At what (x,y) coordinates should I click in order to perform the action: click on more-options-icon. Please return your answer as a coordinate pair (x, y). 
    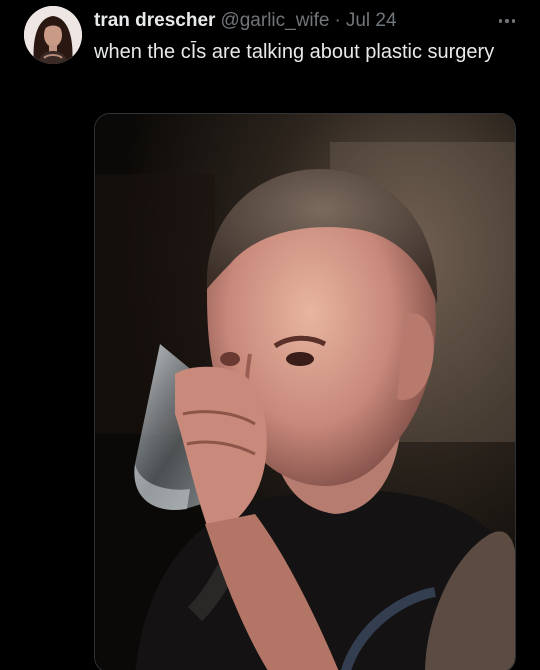
    Looking at the image, I should click on (507, 21).